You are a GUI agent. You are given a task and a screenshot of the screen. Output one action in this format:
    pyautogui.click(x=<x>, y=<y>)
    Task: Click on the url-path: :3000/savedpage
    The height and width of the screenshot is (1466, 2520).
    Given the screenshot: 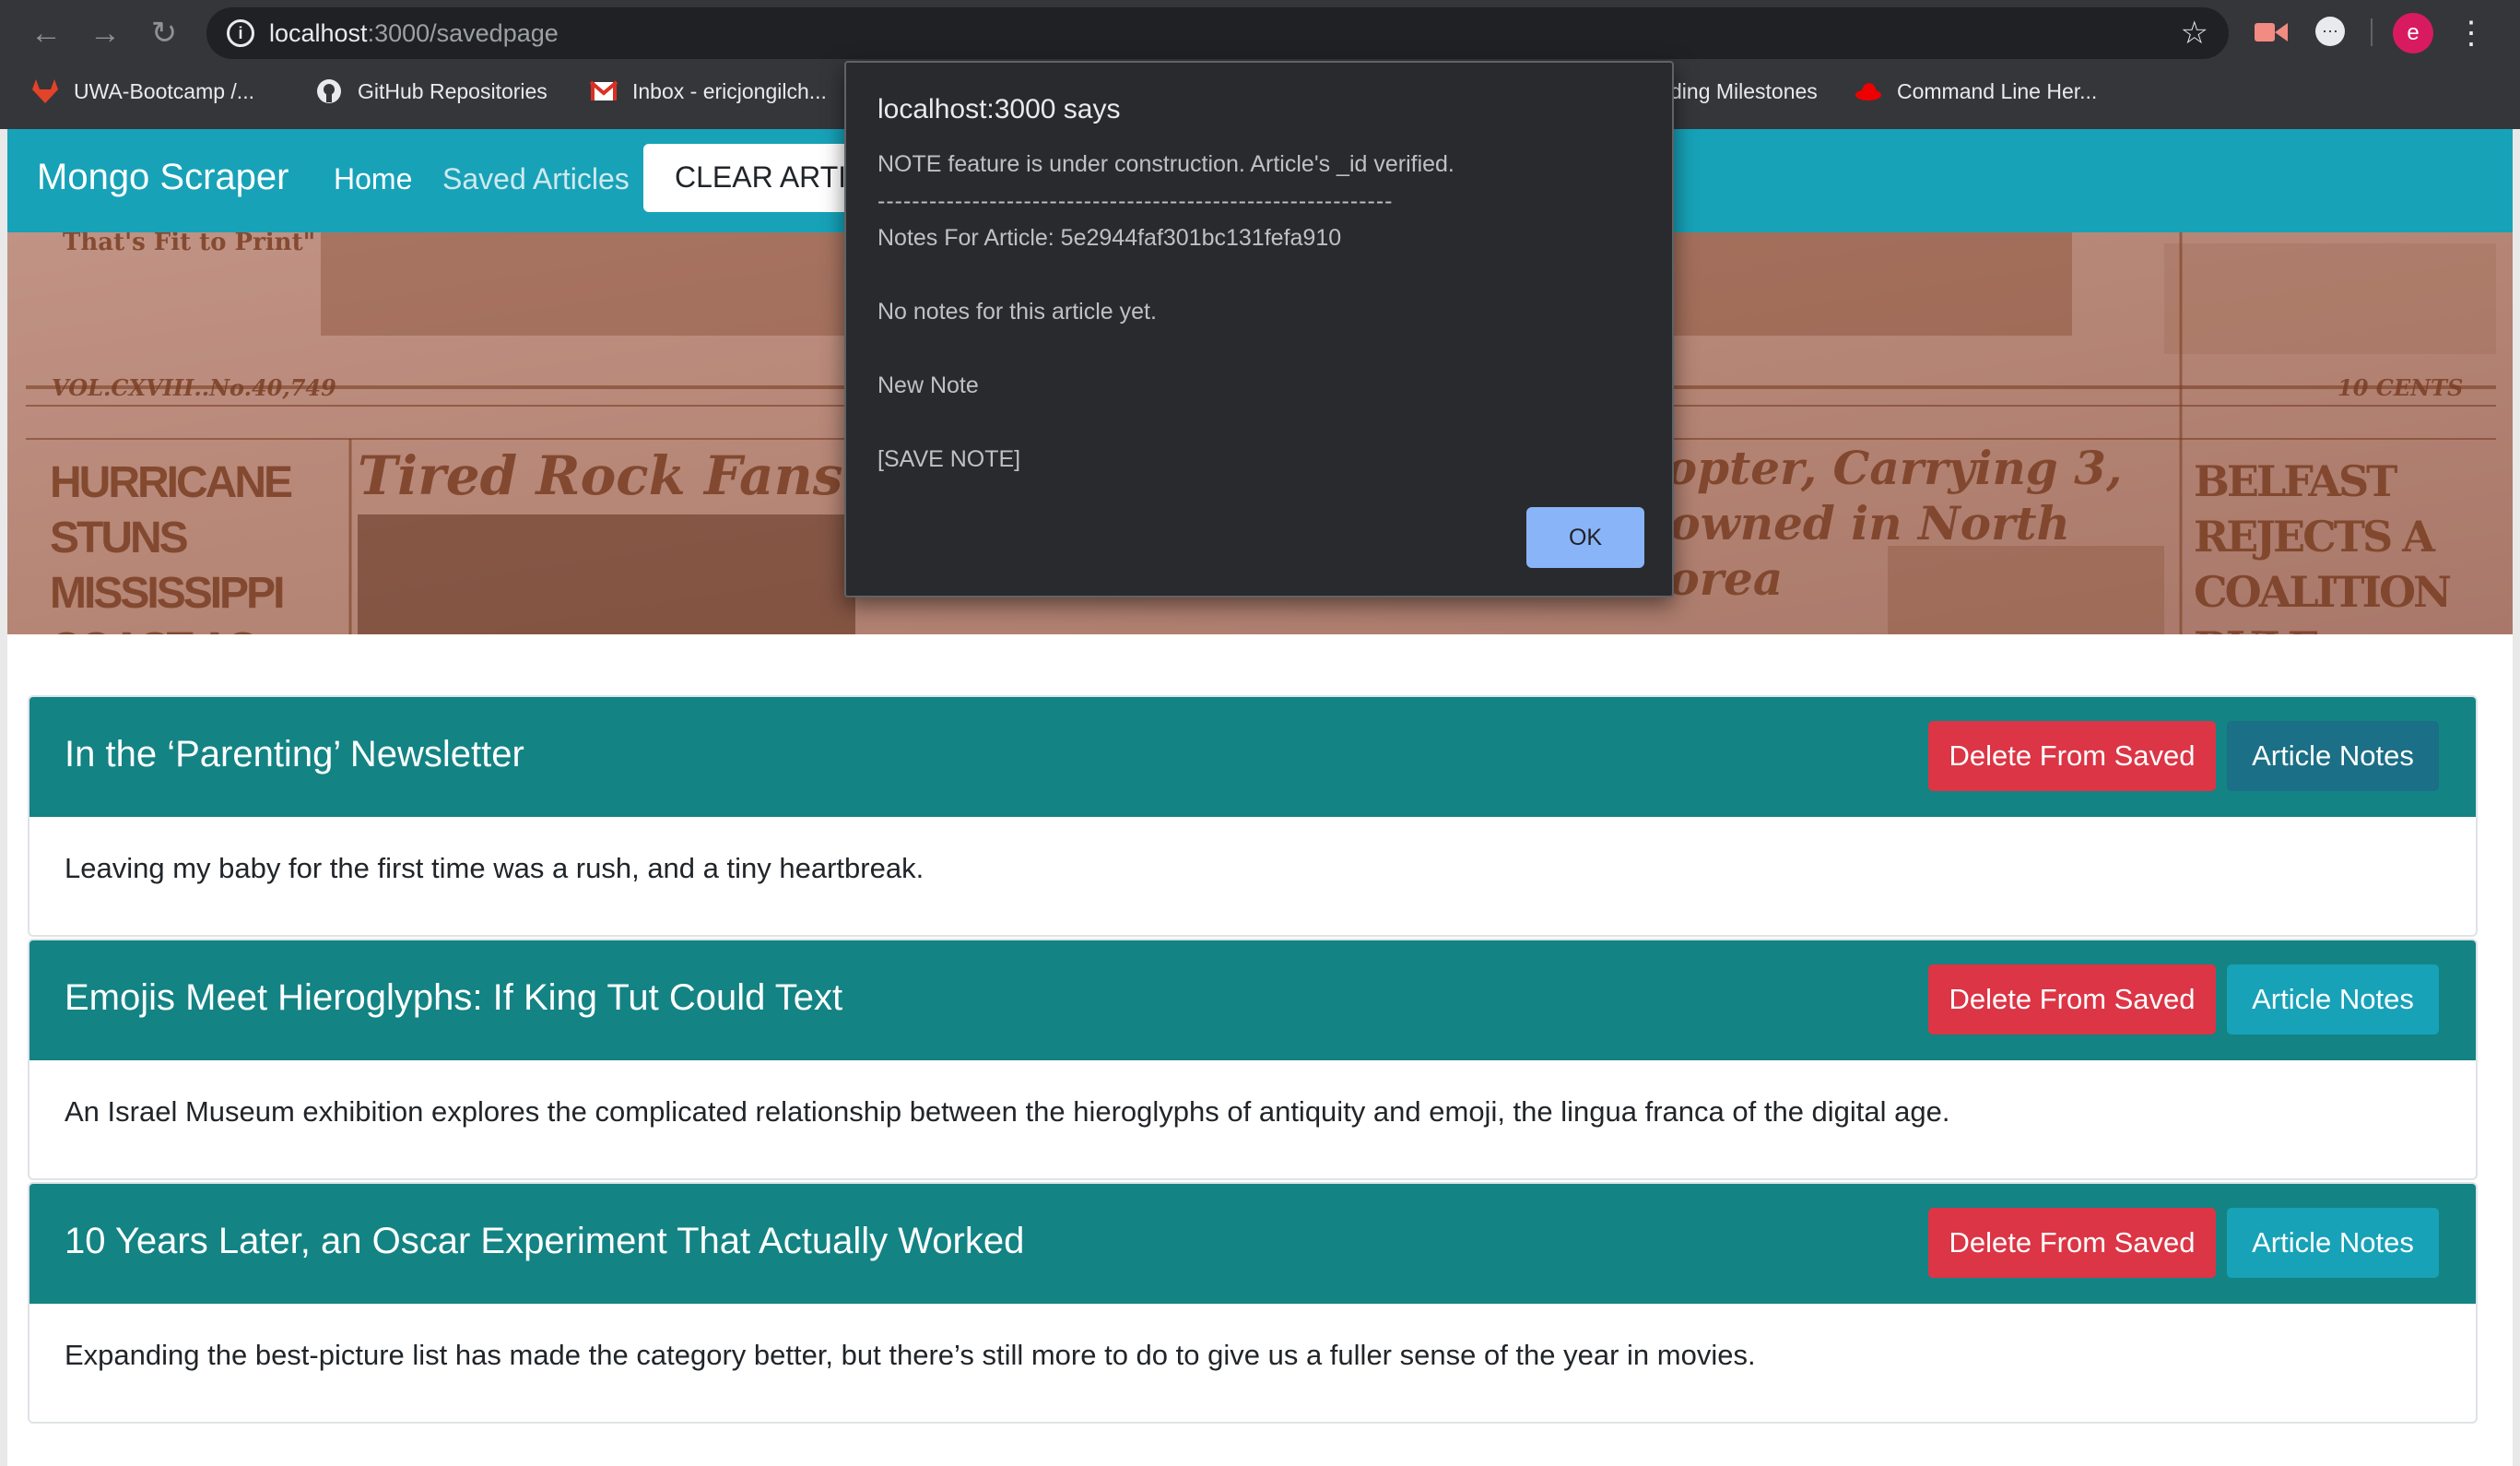 What is the action you would take?
    pyautogui.click(x=463, y=33)
    